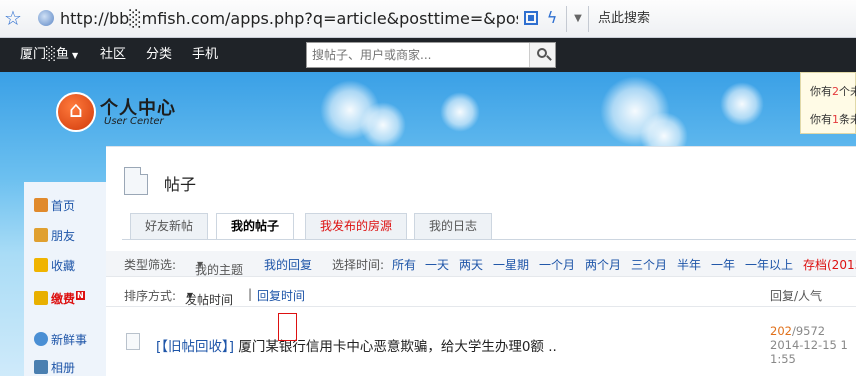 This screenshot has height=376, width=856. What do you see at coordinates (65, 279) in the screenshot?
I see `sidebar: 首页 朋友 收藏 缴费 N 新鲜事 相册` at bounding box center [65, 279].